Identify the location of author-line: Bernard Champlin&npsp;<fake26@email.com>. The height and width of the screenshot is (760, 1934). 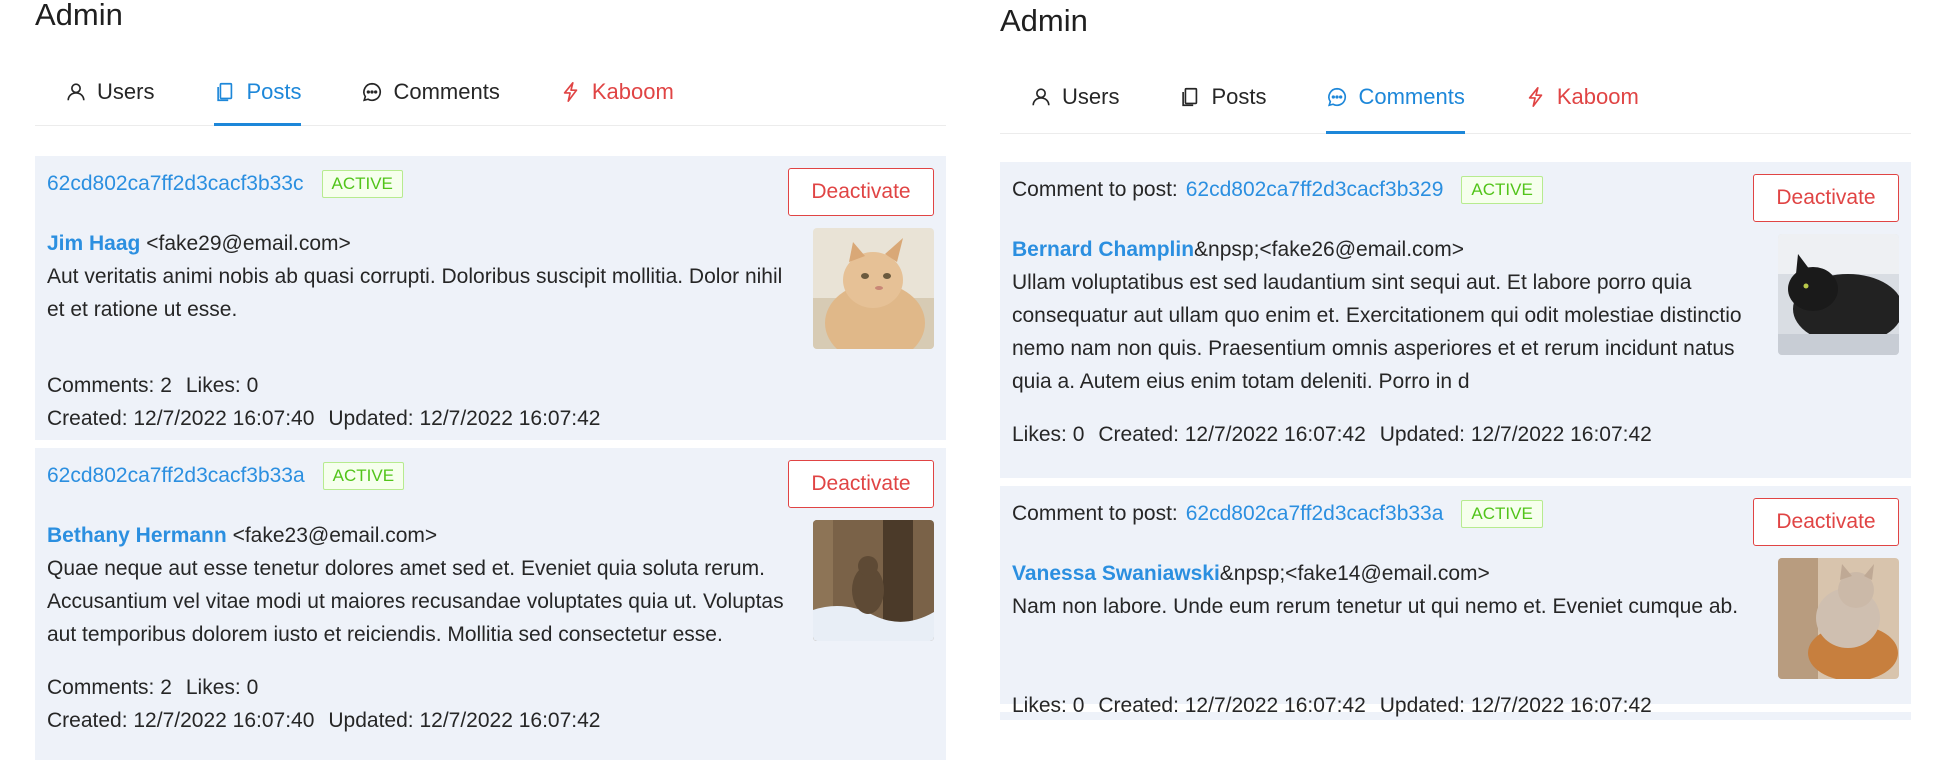
(1388, 250).